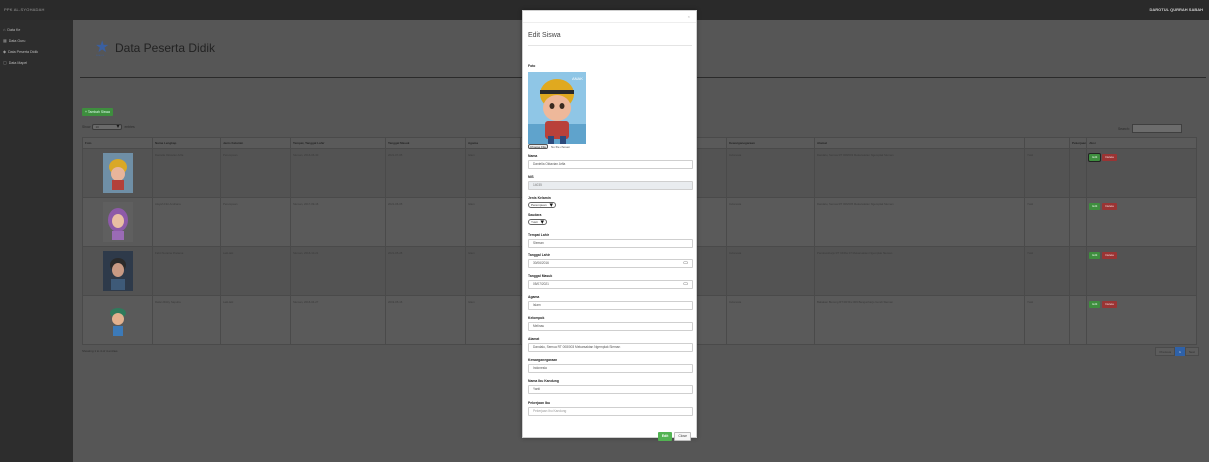  Describe the element at coordinates (610, 263) in the screenshot. I see `tanggal-lahir-field: 30/06/2016 ▭` at that location.